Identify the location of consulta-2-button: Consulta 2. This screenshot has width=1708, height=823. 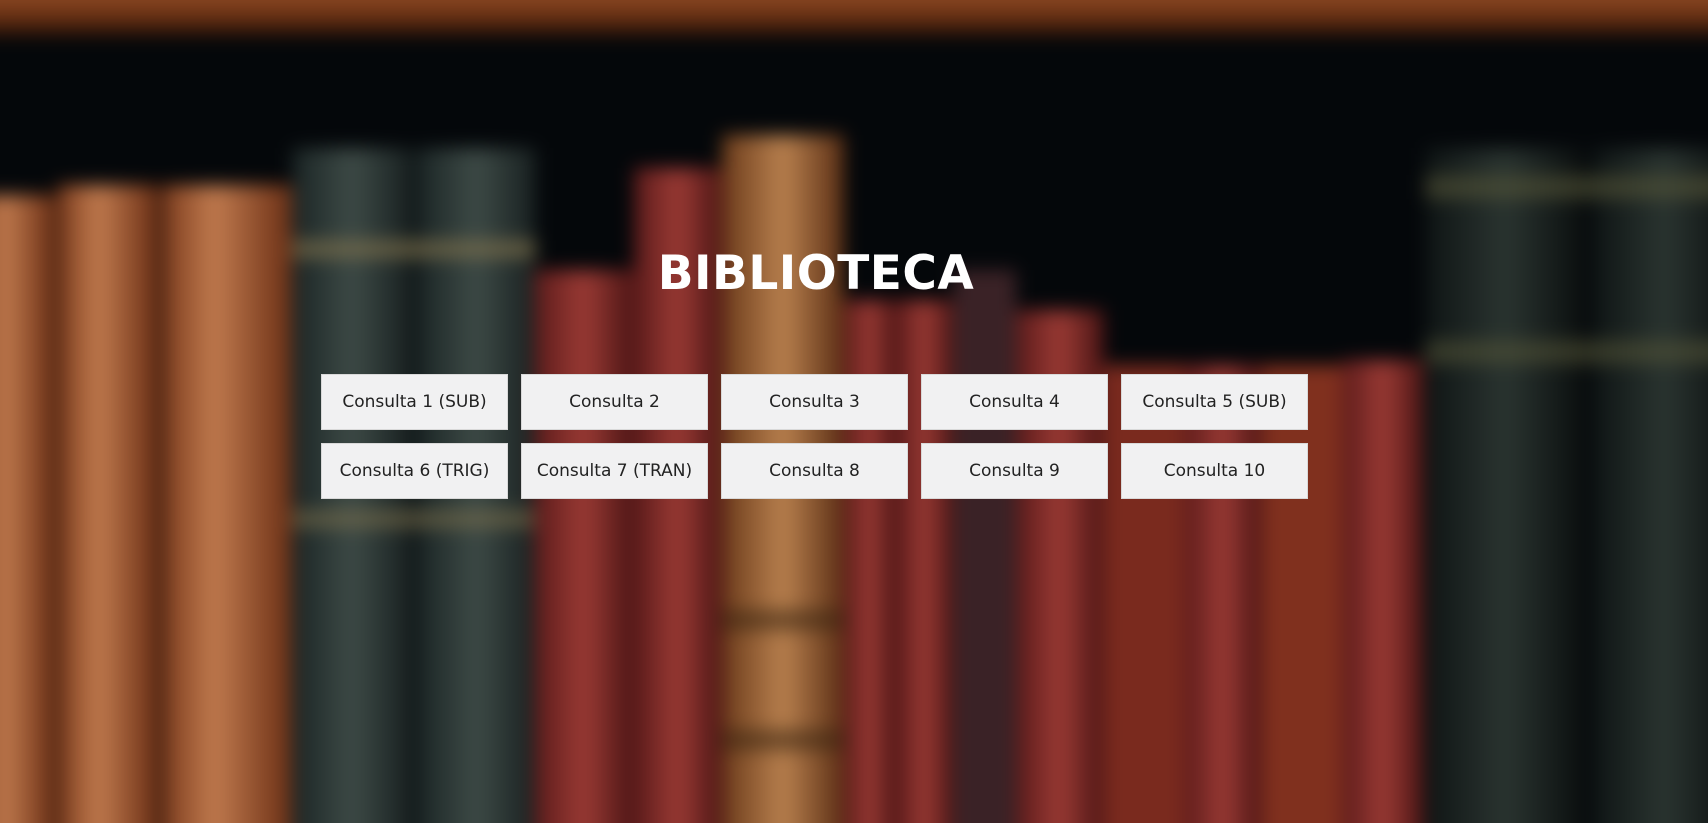
(614, 402).